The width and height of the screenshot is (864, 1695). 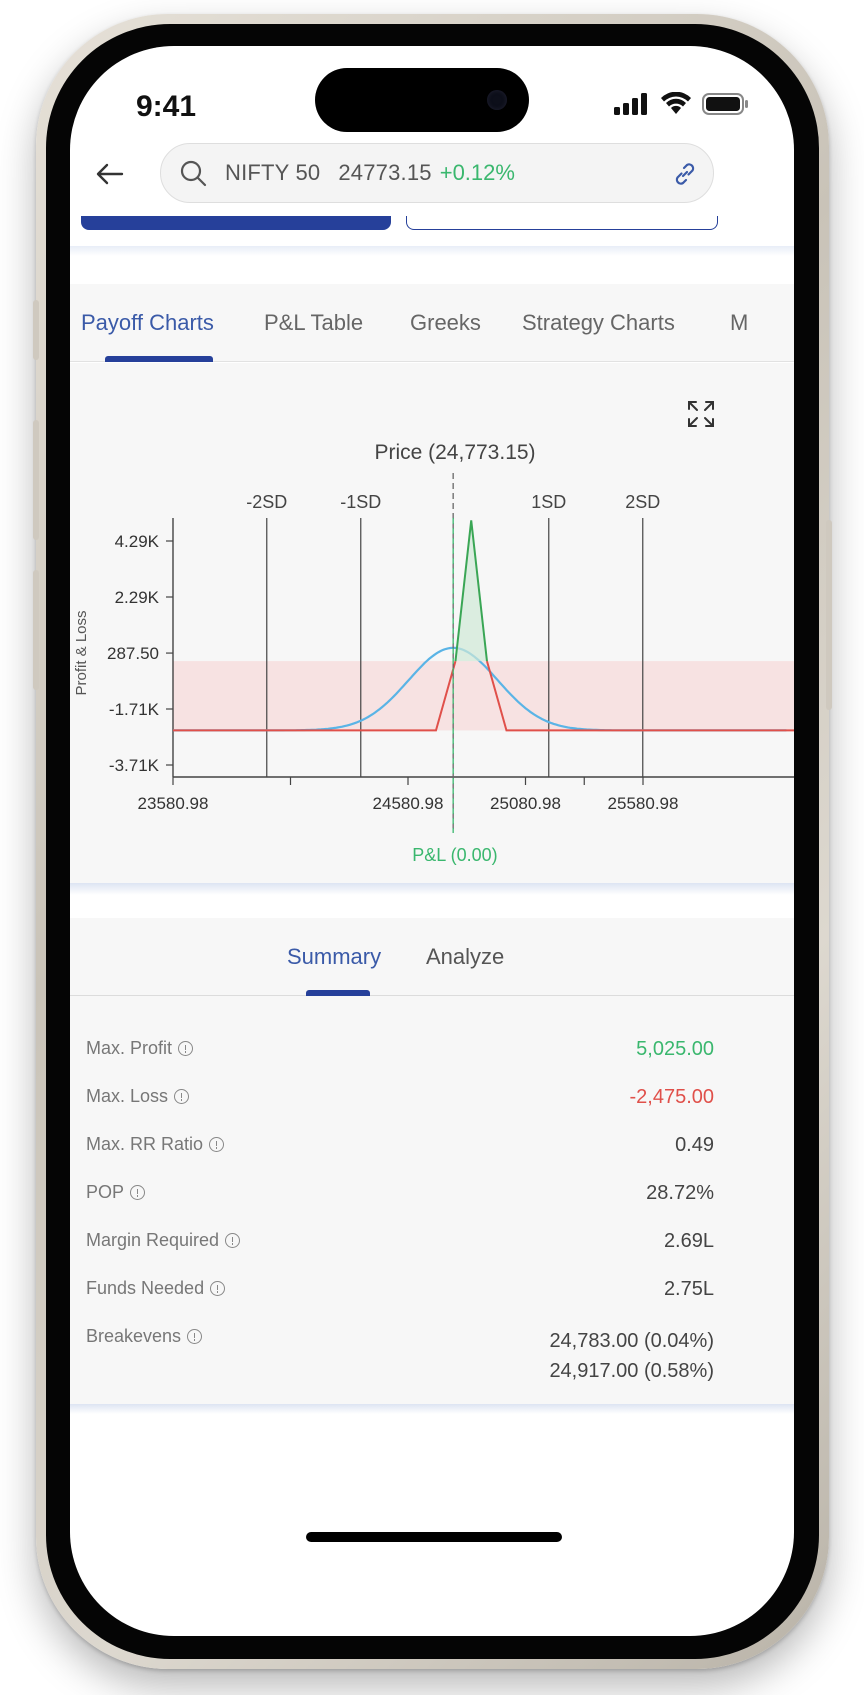 What do you see at coordinates (631, 1356) in the screenshot?
I see `breakevens-value: 24,783.00 (0.04%) 24,917.00 (0.58%)` at bounding box center [631, 1356].